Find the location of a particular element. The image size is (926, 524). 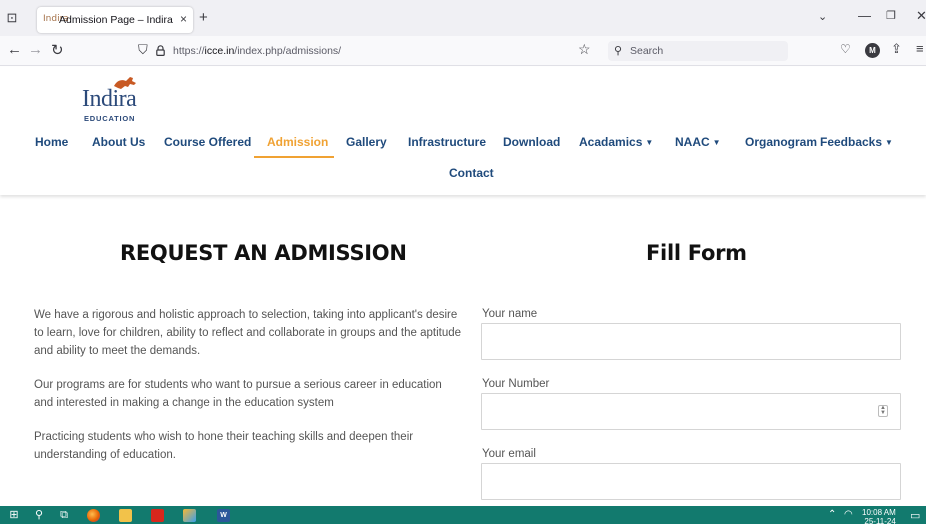

number-input: ▲ ▼ is located at coordinates (691, 411).